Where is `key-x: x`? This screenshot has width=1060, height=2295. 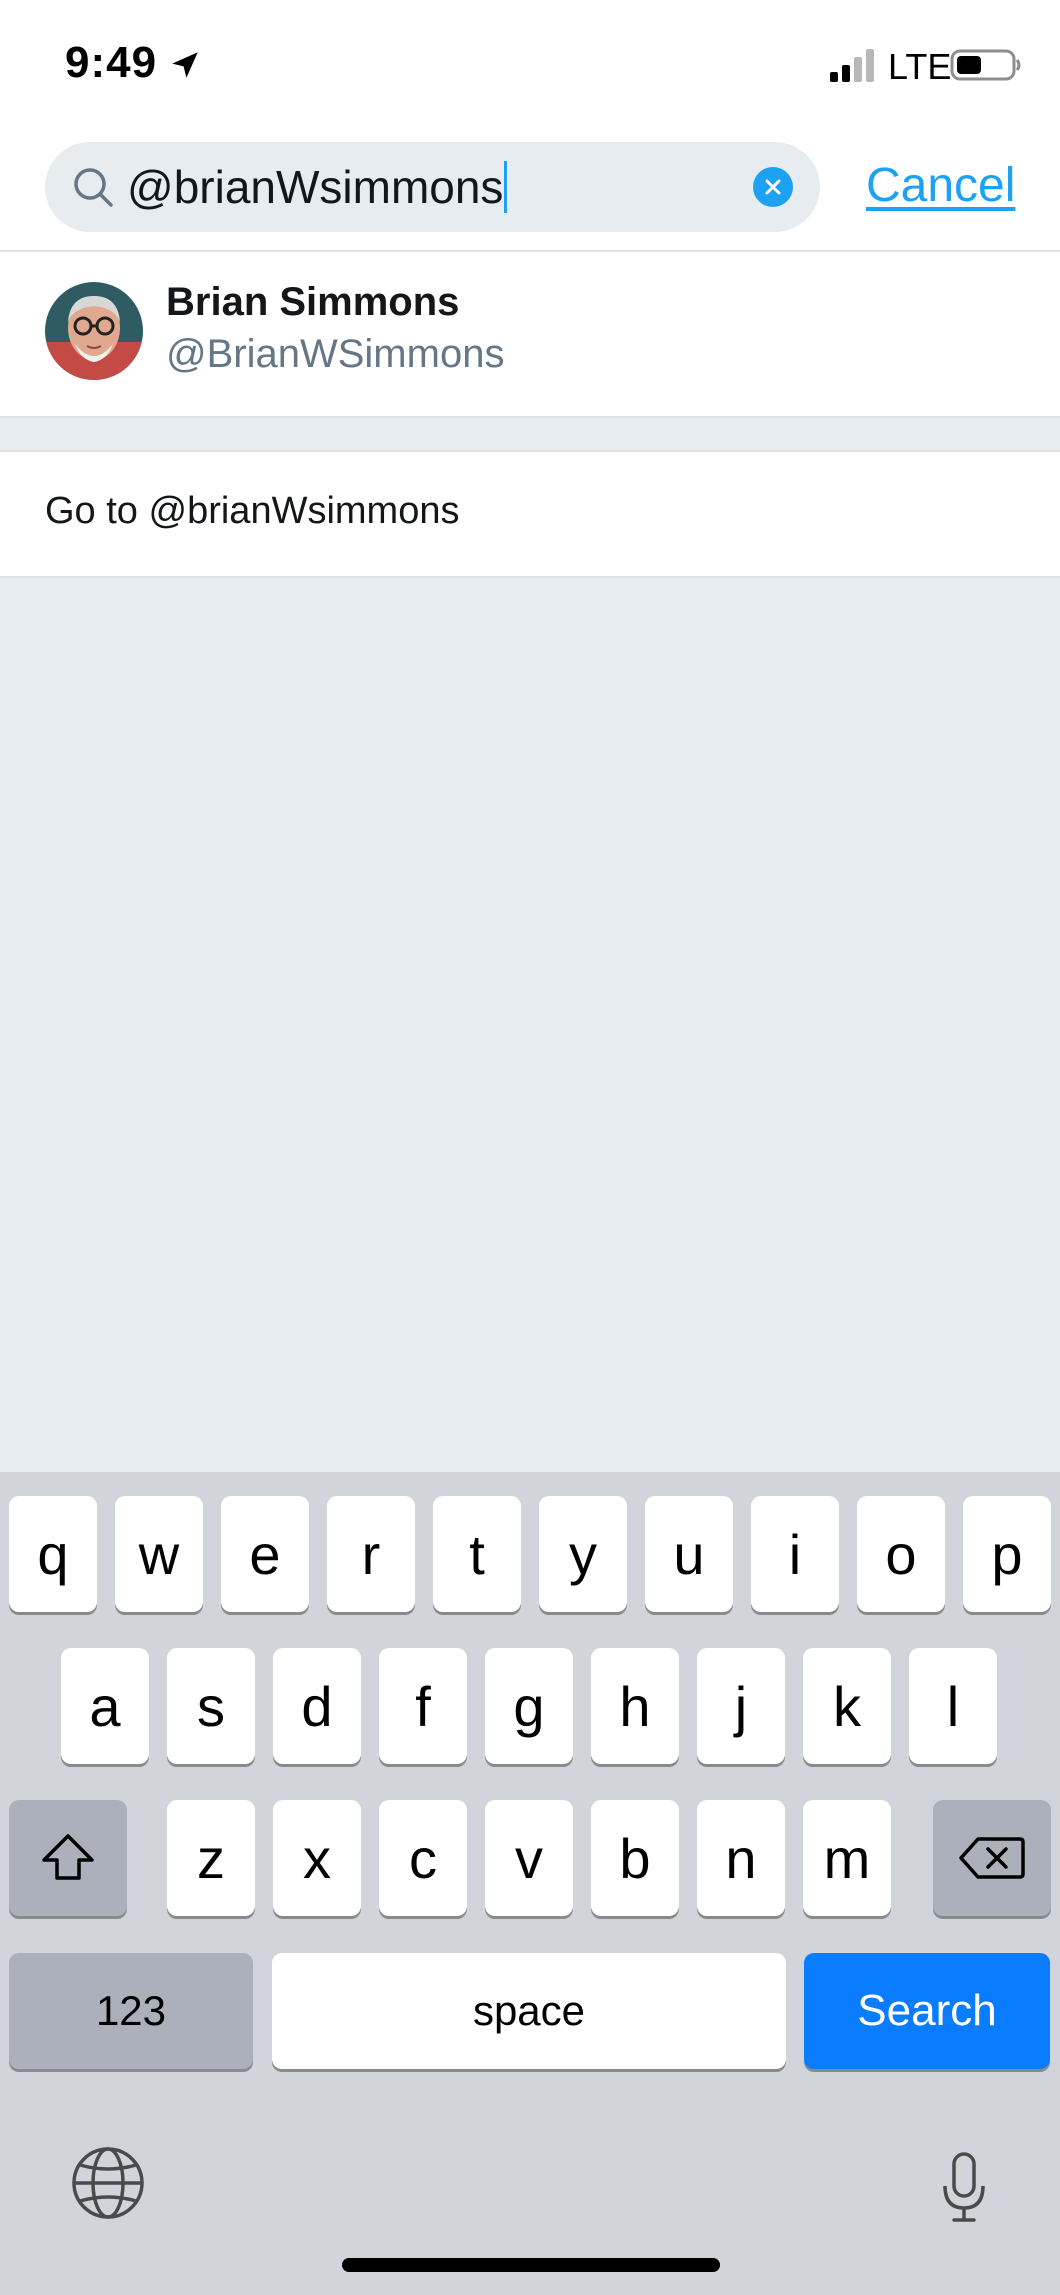 key-x: x is located at coordinates (317, 1858).